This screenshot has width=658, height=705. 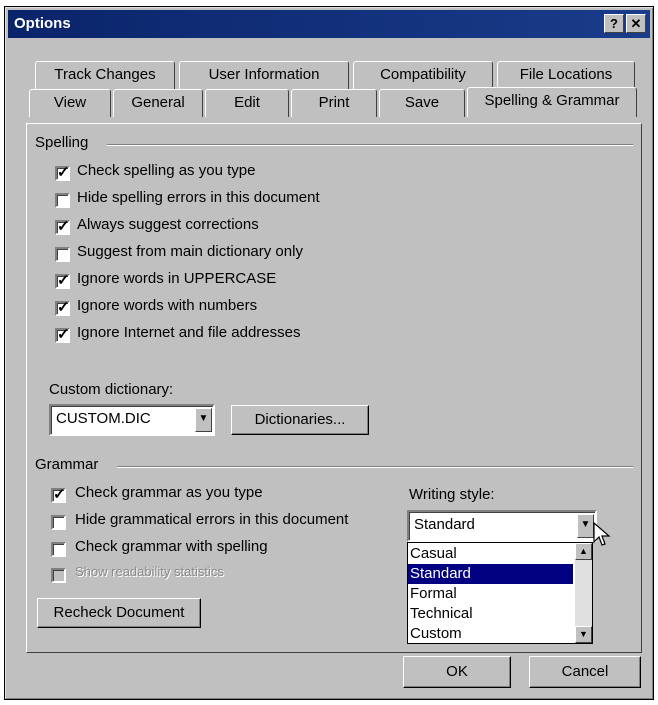 What do you see at coordinates (167, 305) in the screenshot?
I see `ignore-numbers-label: Ignore words with numbers` at bounding box center [167, 305].